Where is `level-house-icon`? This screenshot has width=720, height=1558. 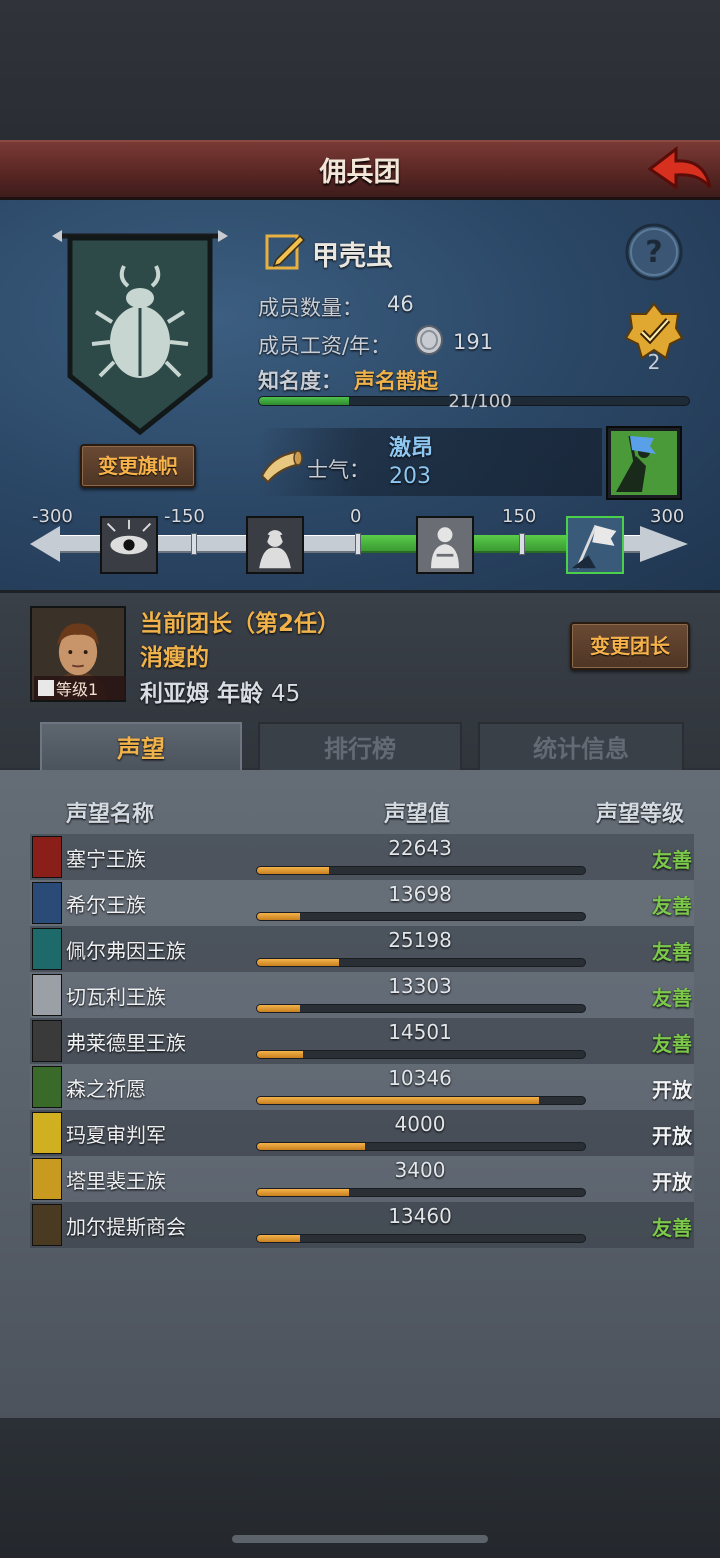
level-house-icon is located at coordinates (46, 688).